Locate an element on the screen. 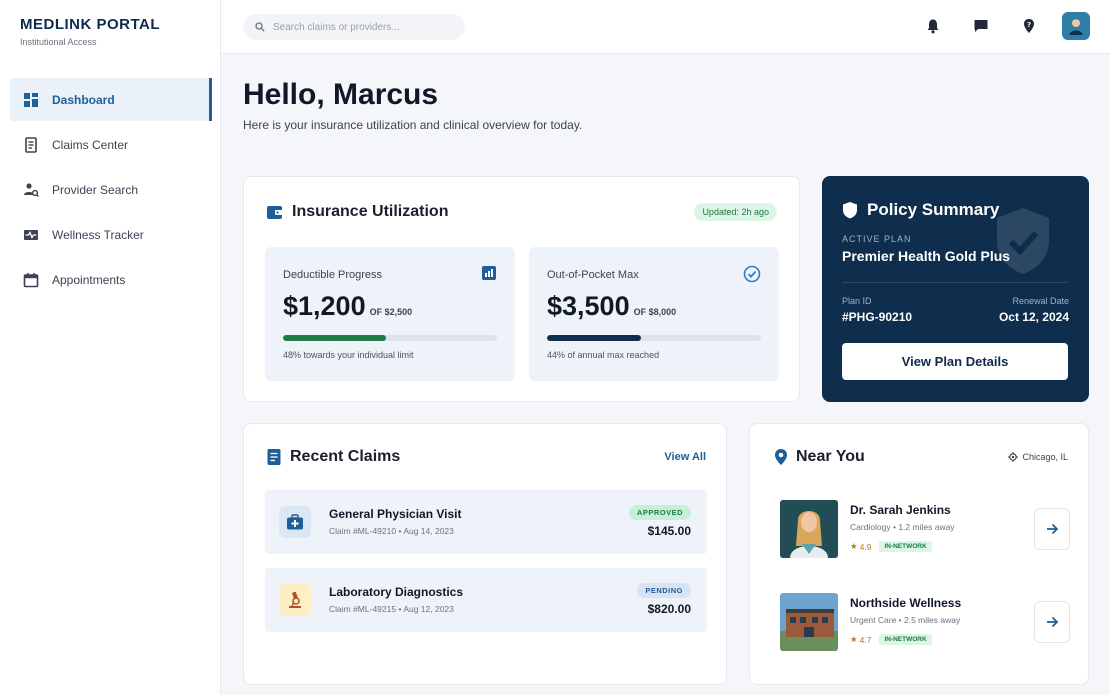 The image size is (1110, 695). brand-subtitle: Institutional Access is located at coordinates (58, 42).